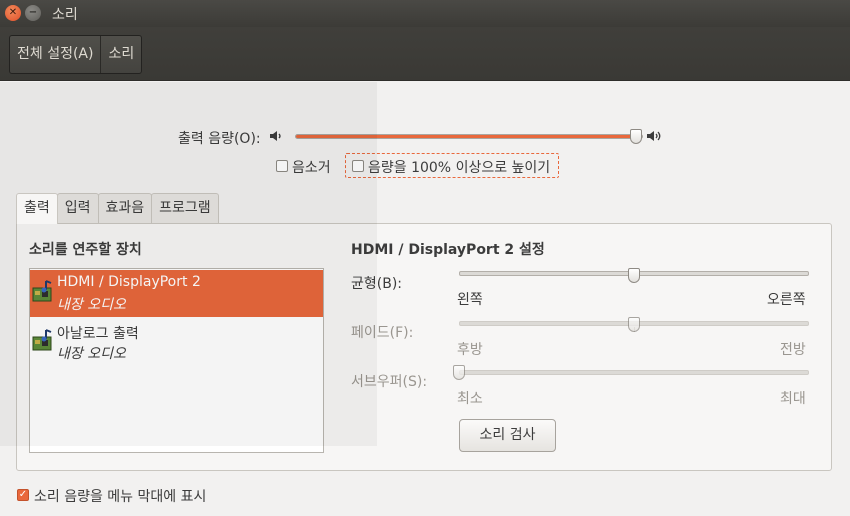 This screenshot has height=516, width=850. What do you see at coordinates (382, 333) in the screenshot?
I see `fade-label: 페이드(F):` at bounding box center [382, 333].